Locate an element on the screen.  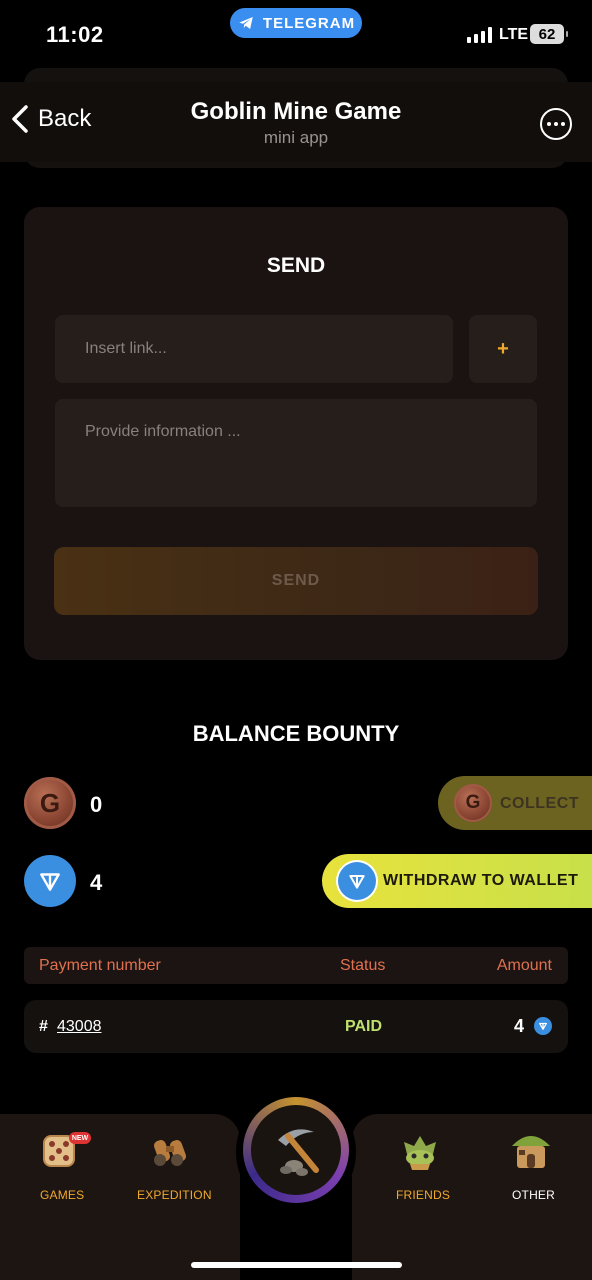
more-options-button is located at coordinates (556, 124).